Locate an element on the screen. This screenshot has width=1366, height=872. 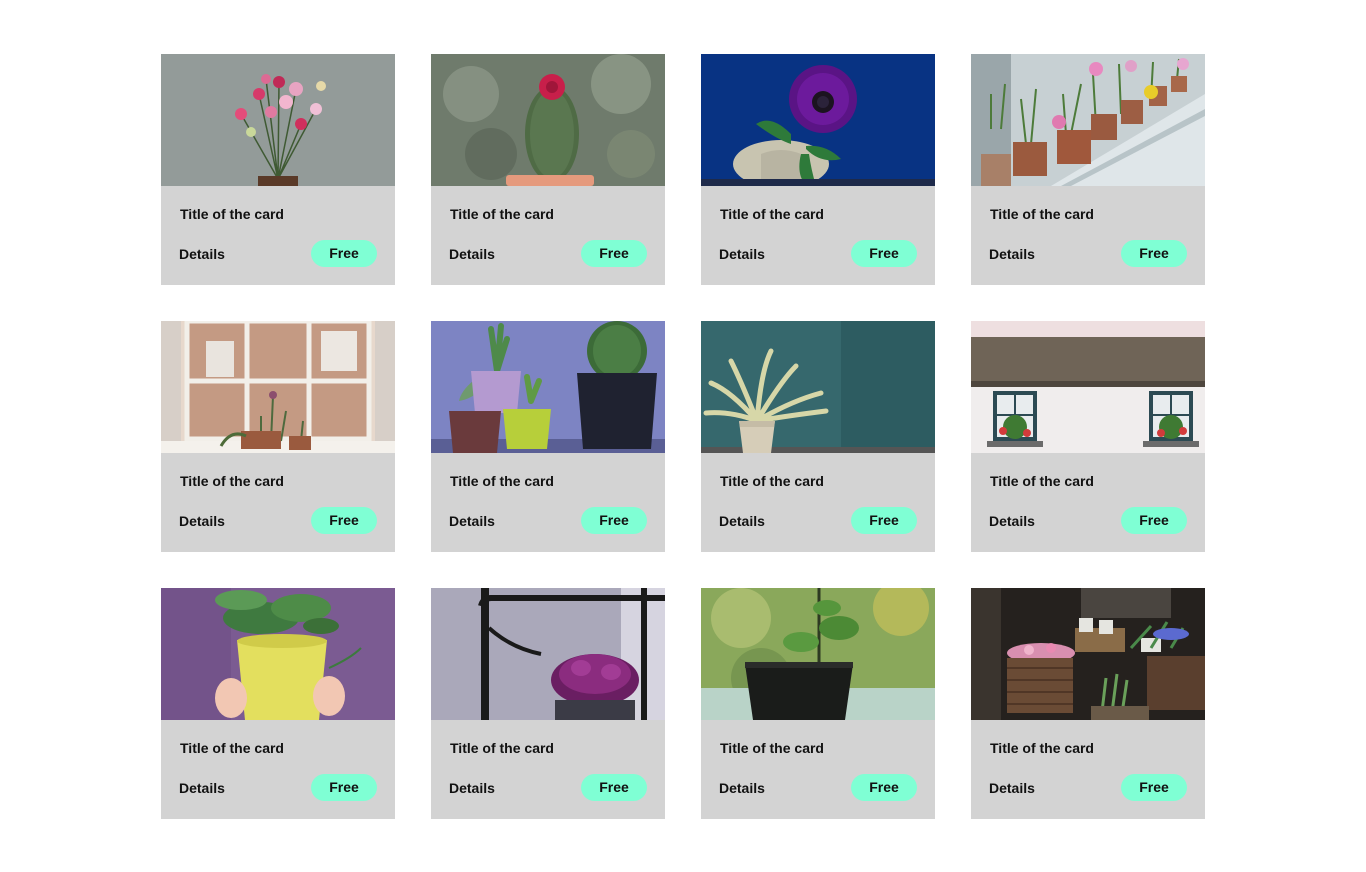
cactus-flower-image is located at coordinates (548, 120).